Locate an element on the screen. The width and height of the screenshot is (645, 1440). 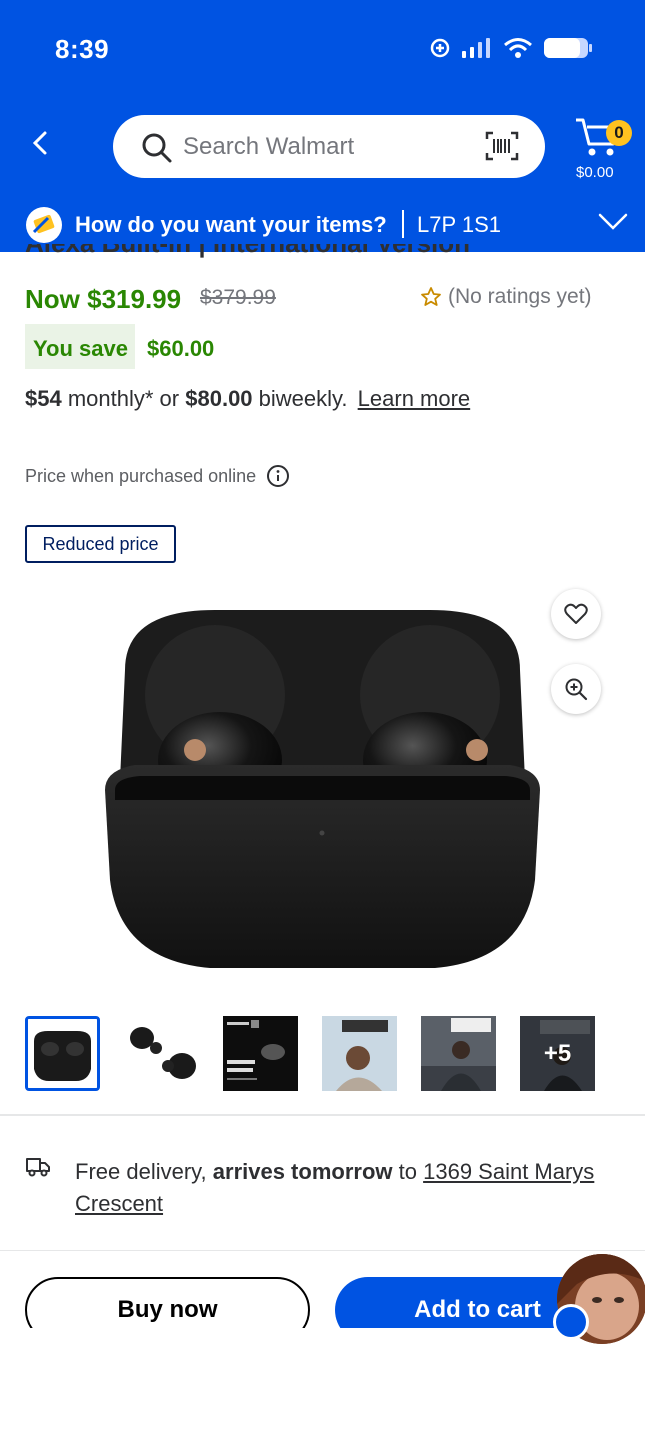
image-thumbnails: +5 is located at coordinates (315, 1053).